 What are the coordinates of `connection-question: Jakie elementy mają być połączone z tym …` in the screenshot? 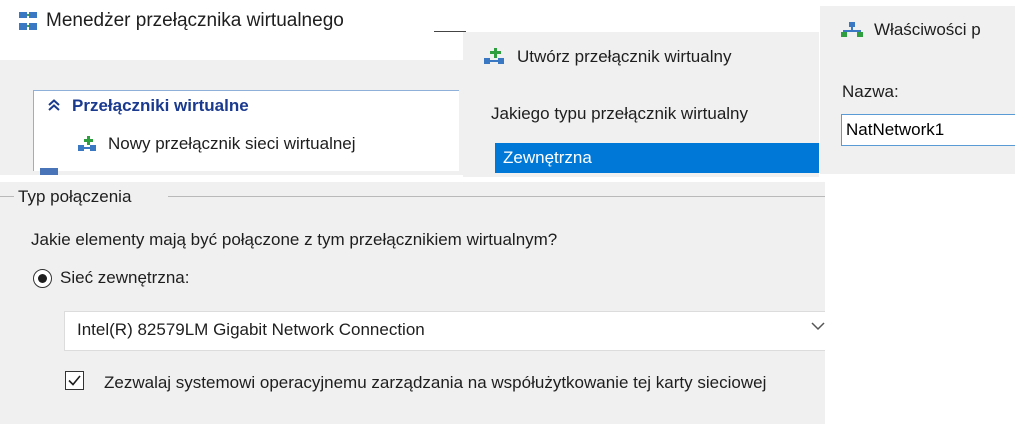 It's located at (294, 239).